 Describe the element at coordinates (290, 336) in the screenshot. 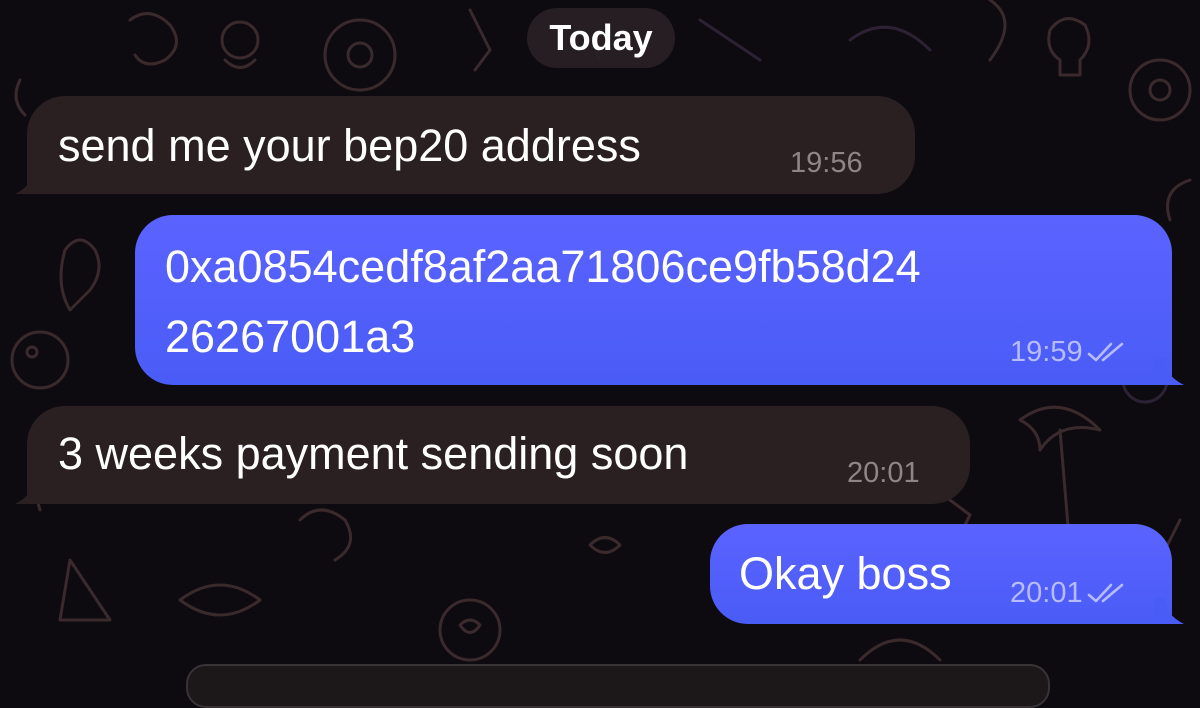

I see `message-text-line-2: 26267001a3` at that location.